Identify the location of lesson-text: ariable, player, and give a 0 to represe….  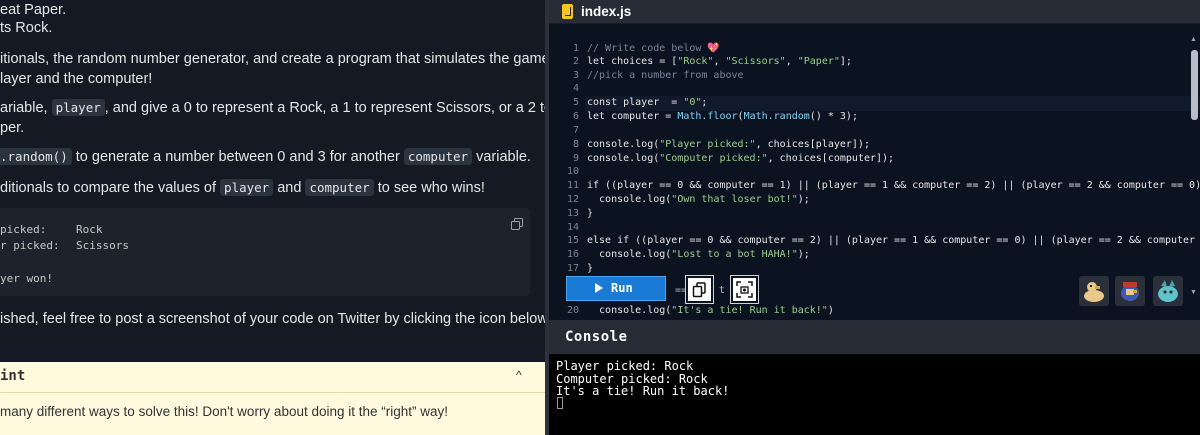
(272, 107).